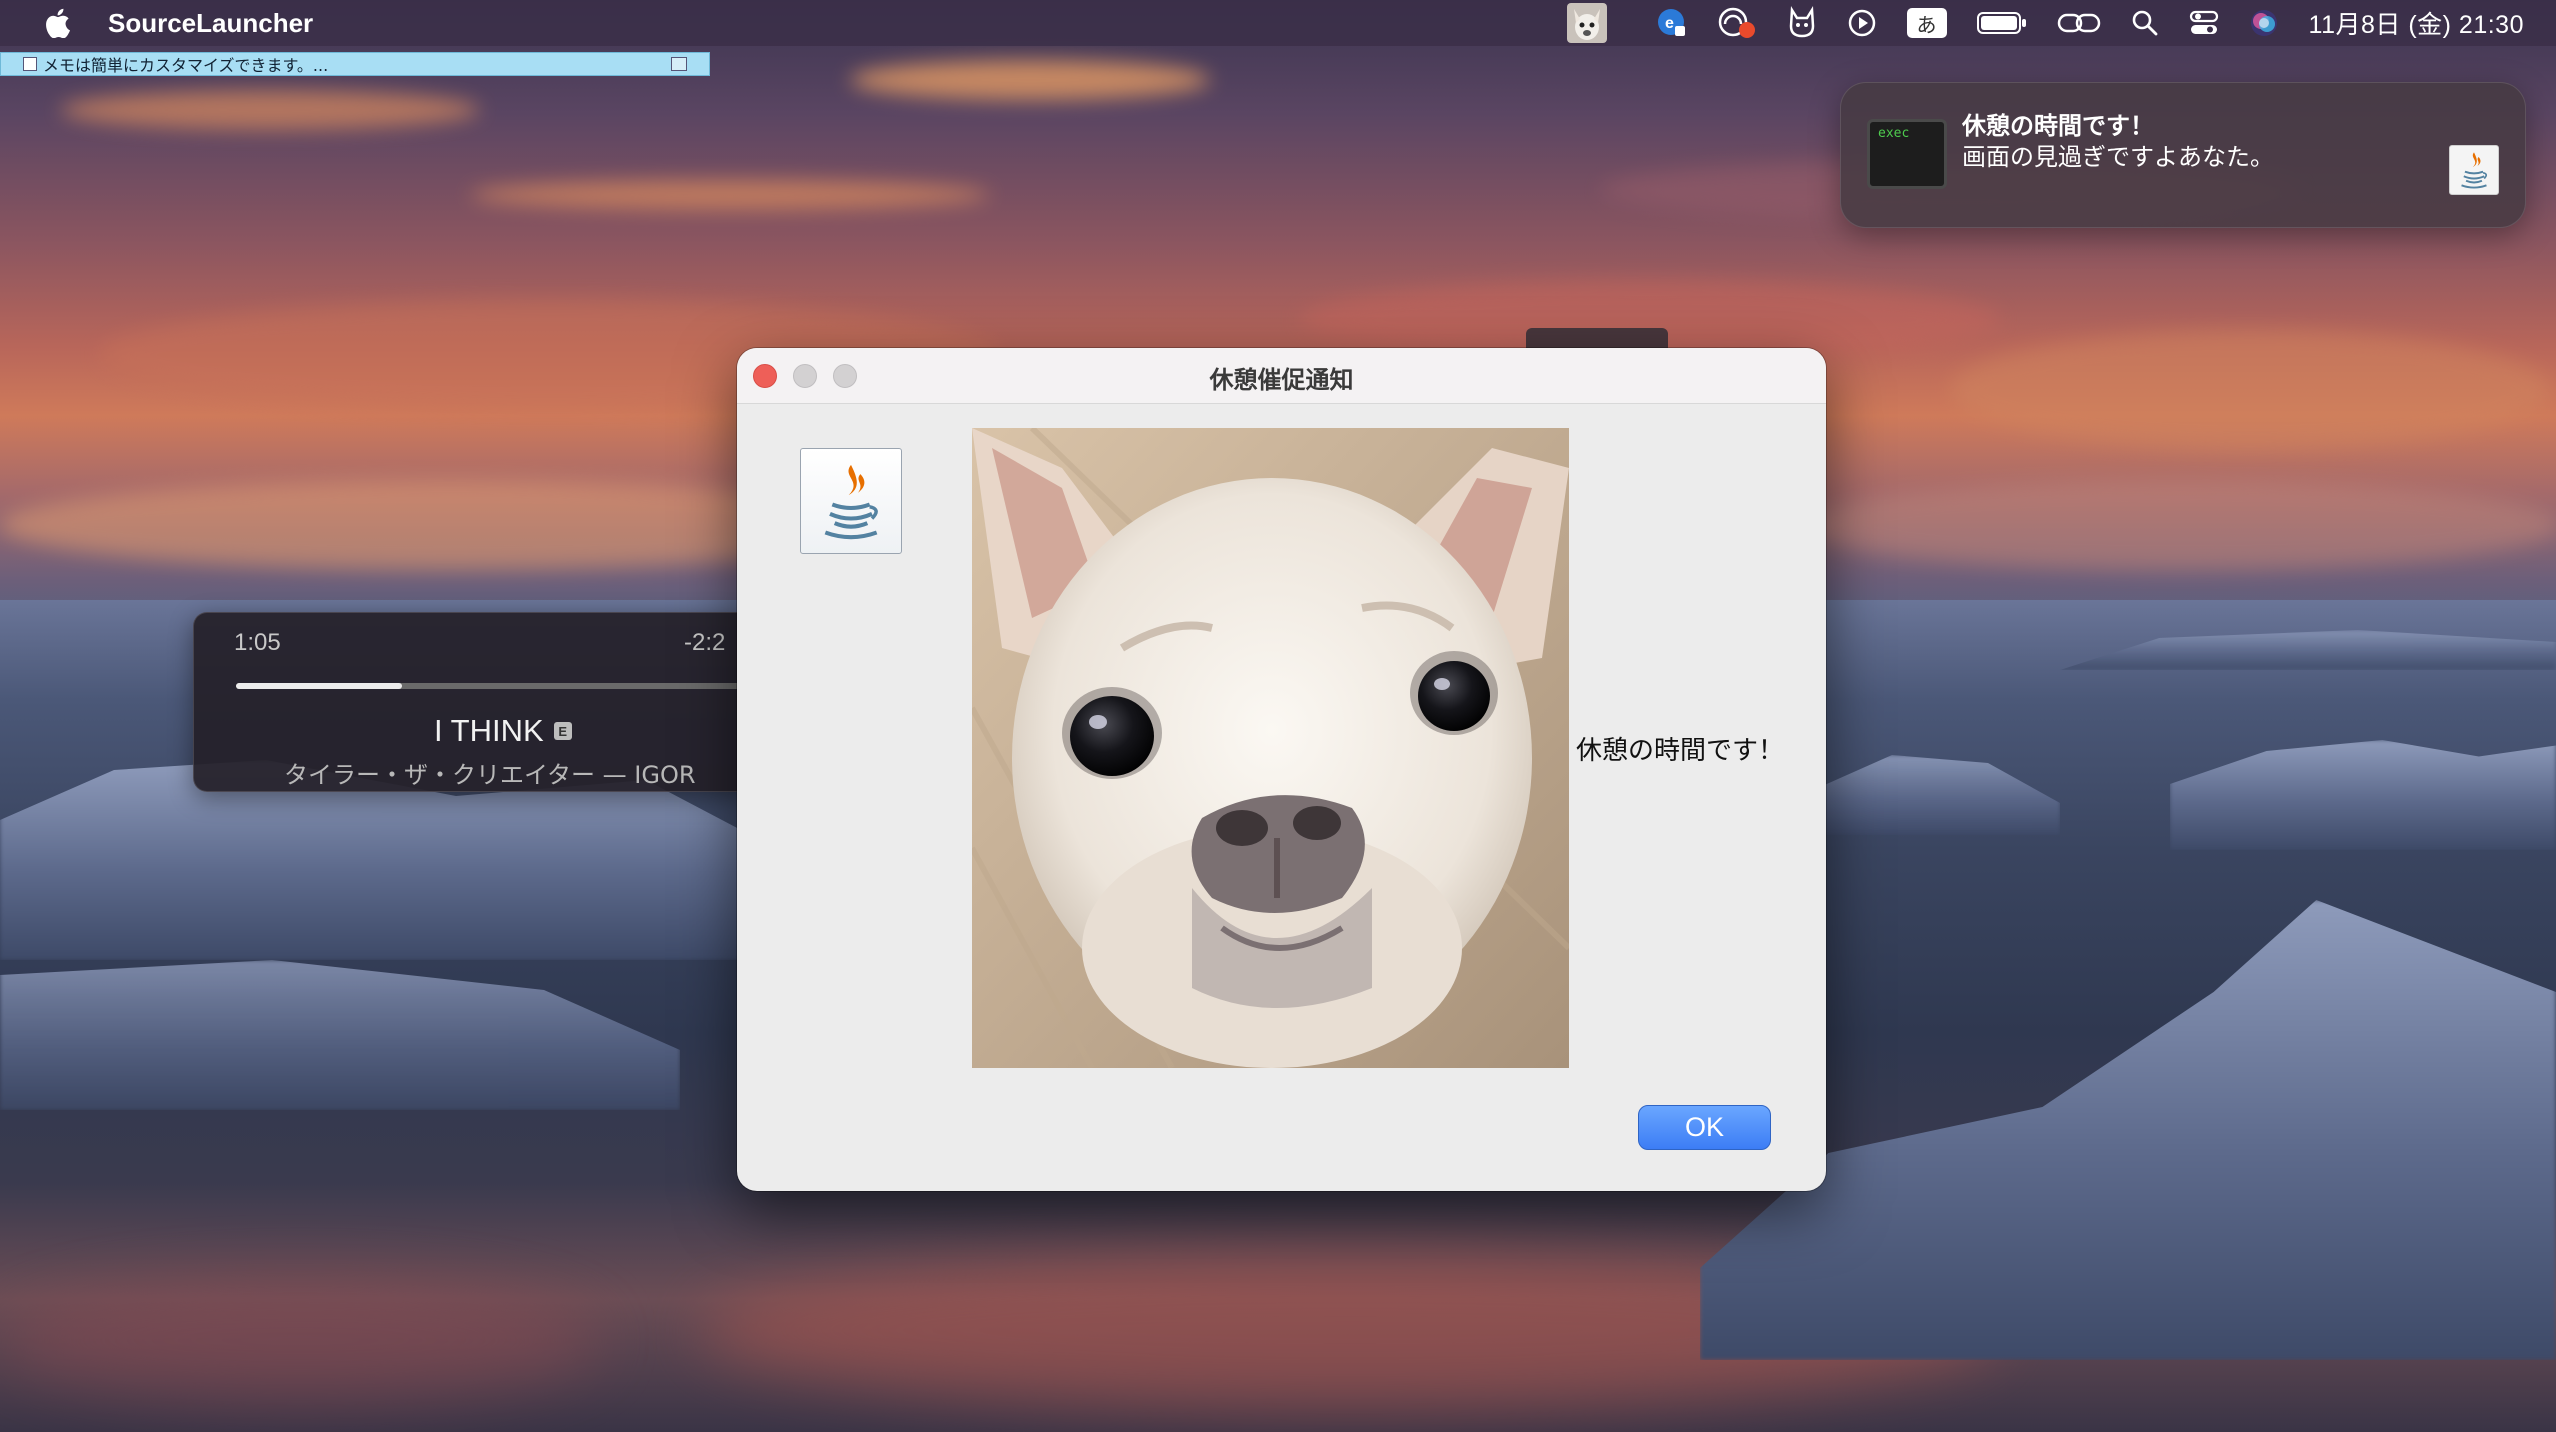  I want to click on input-method-label: あ, so click(1926, 23).